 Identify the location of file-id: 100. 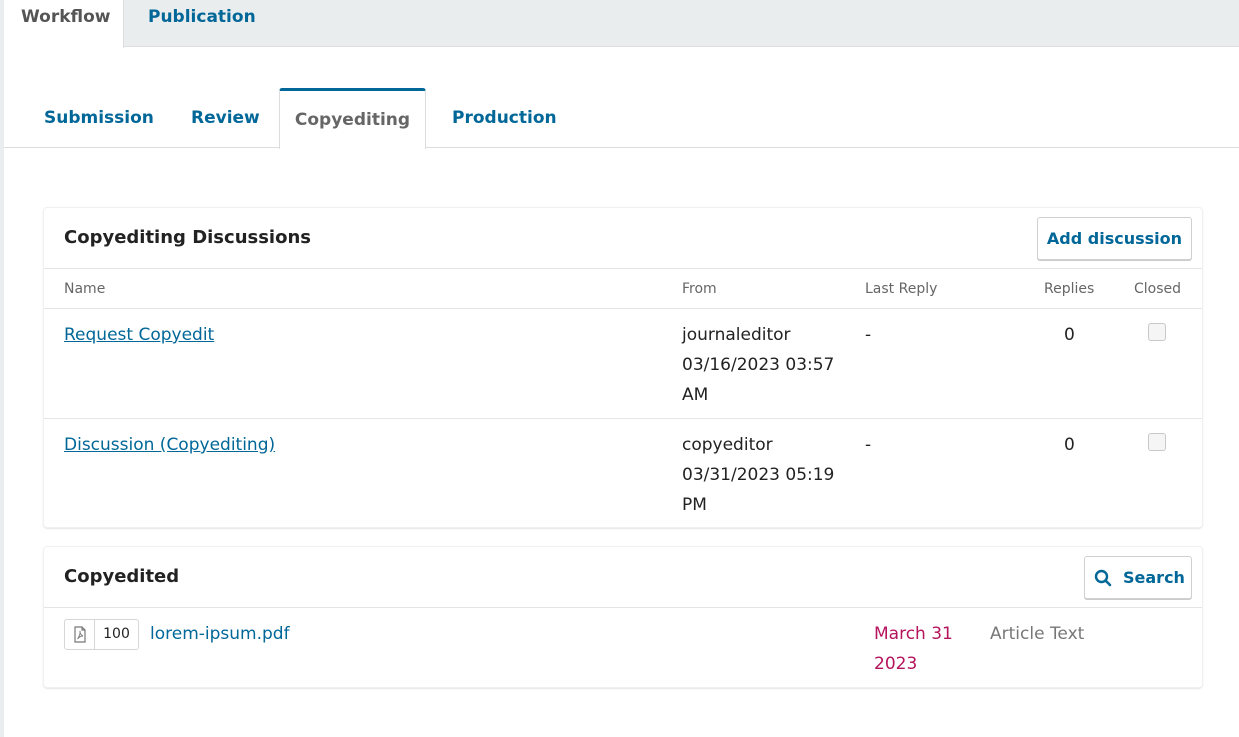
(116, 634).